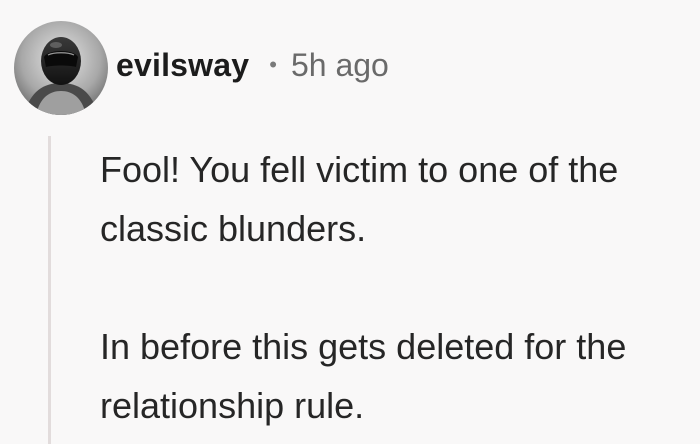  I want to click on helmet-avatar-icon, so click(61, 68).